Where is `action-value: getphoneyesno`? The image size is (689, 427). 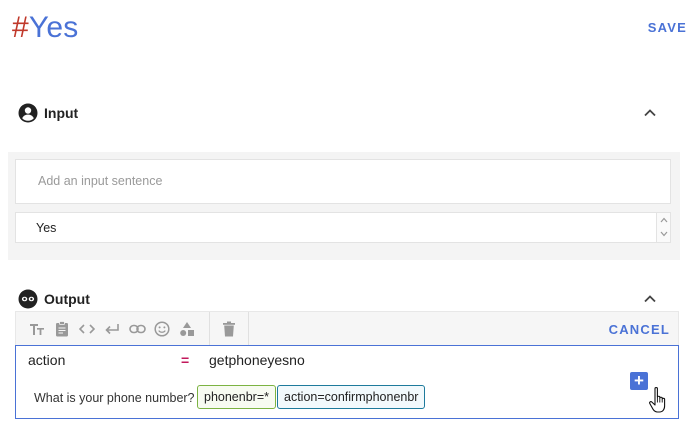 action-value: getphoneyesno is located at coordinates (257, 360).